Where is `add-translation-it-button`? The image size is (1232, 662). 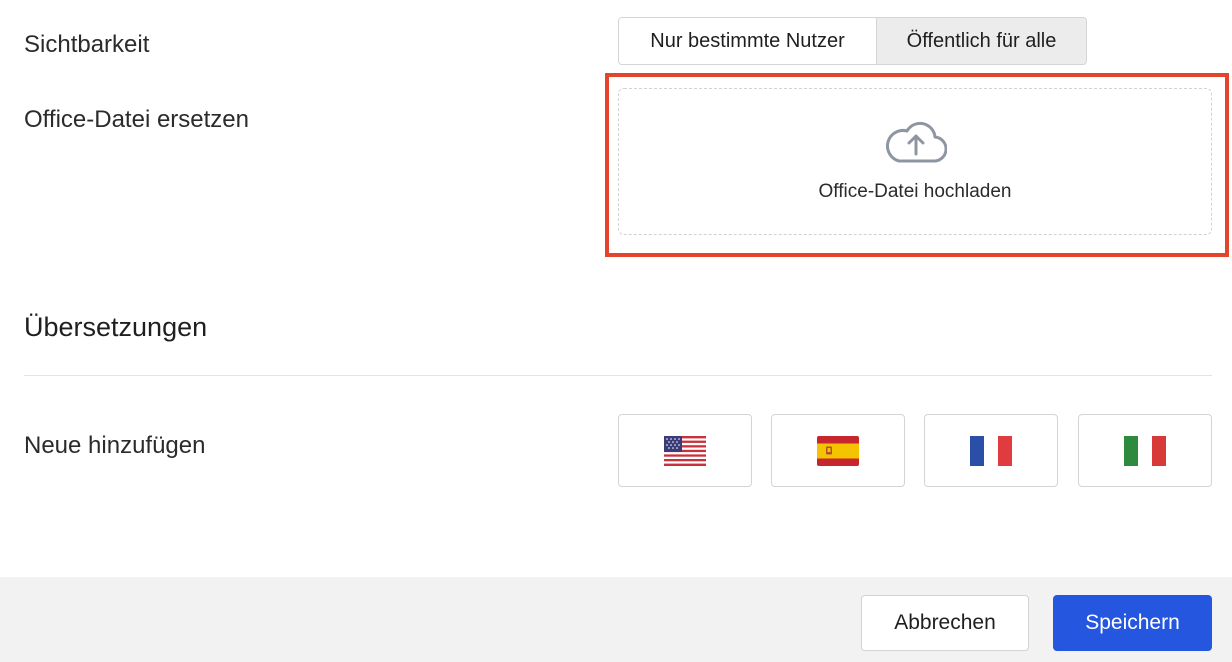 add-translation-it-button is located at coordinates (1145, 450).